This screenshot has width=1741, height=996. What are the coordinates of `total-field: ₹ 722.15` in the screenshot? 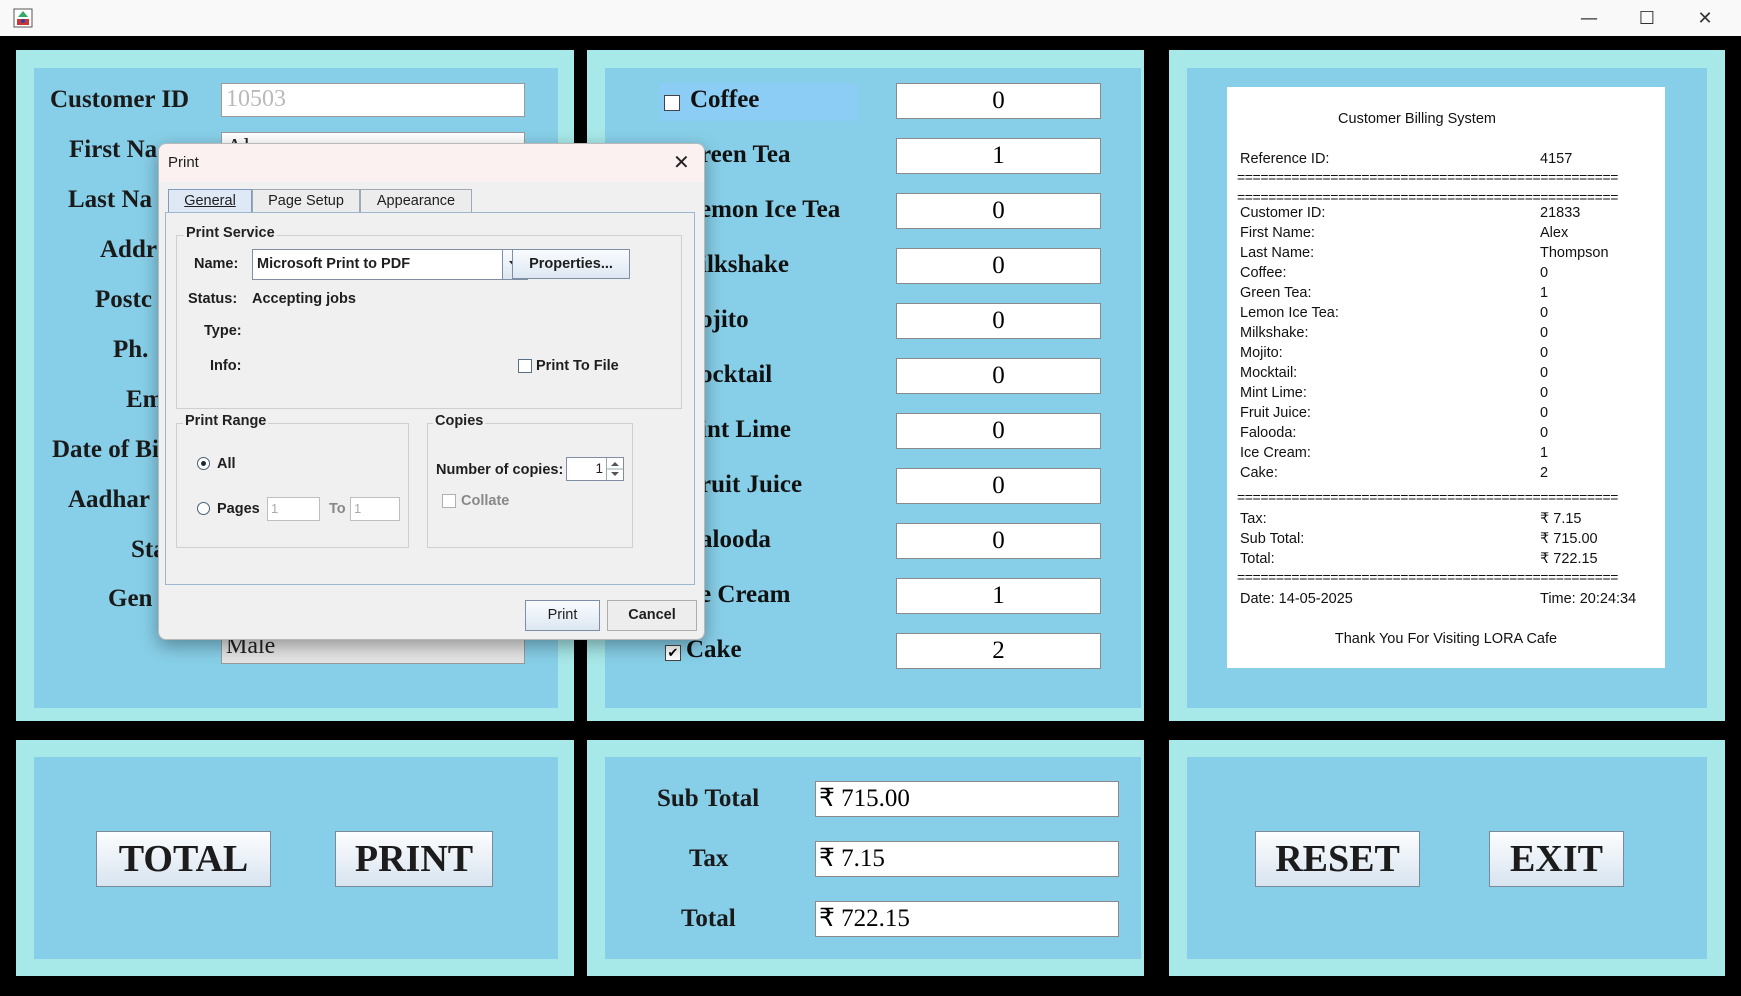 It's located at (967, 919).